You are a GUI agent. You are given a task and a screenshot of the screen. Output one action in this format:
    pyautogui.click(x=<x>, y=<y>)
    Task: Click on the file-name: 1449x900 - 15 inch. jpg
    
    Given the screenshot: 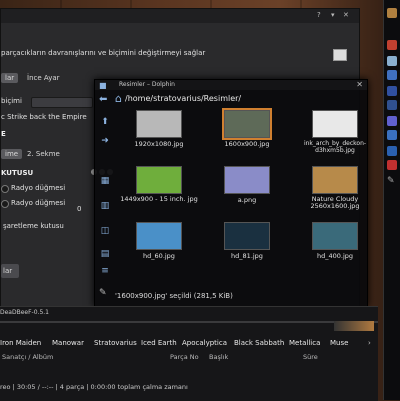 What is the action you would take?
    pyautogui.click(x=159, y=199)
    